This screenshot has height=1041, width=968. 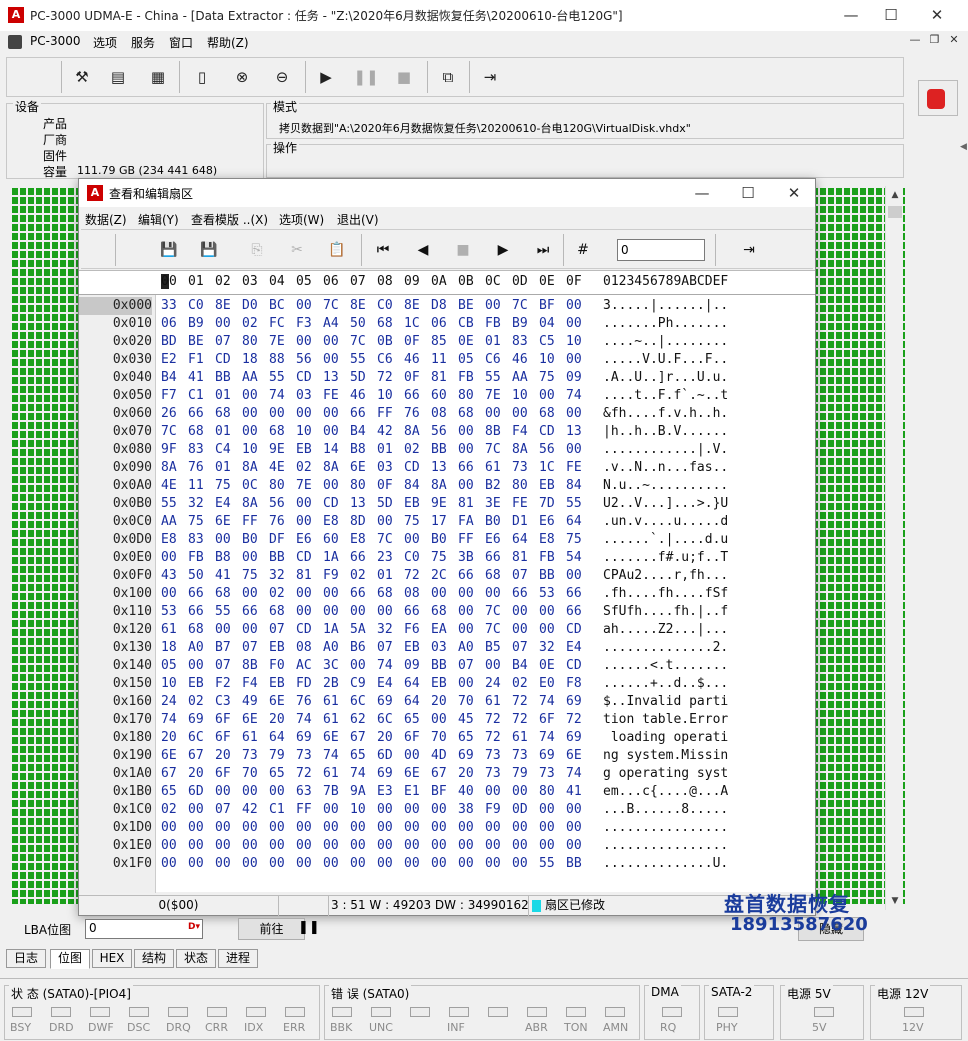 I want to click on tab-log: 日志, so click(x=26, y=958).